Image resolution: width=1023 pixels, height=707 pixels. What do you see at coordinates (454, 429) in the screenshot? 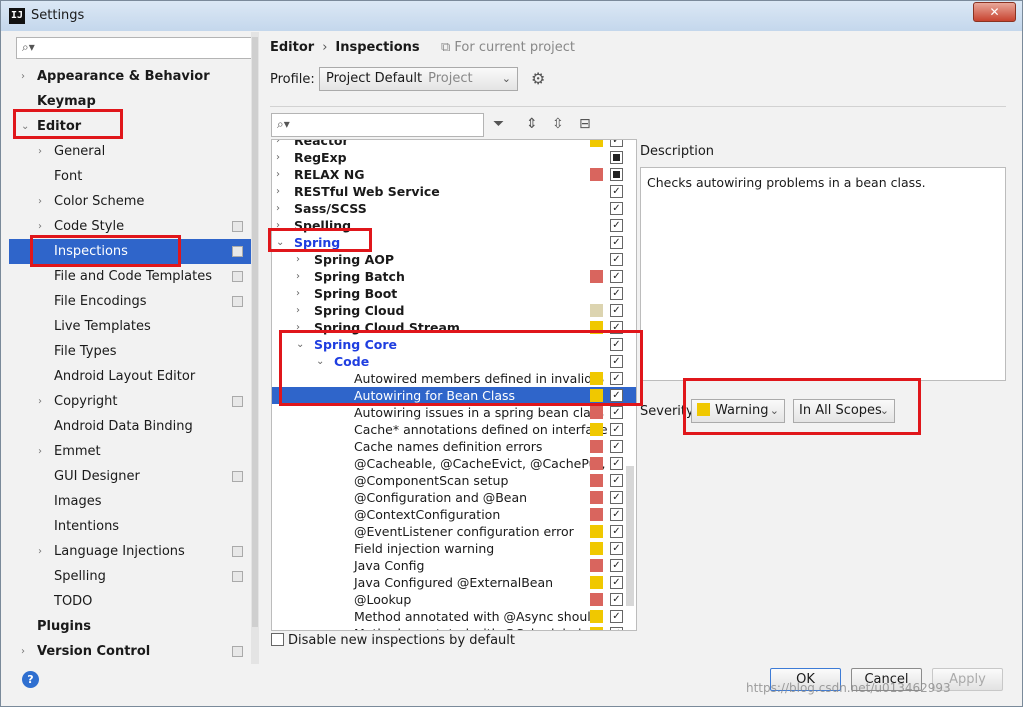
I see `inspection-row: Cache* annotations defined on interface ✓` at bounding box center [454, 429].